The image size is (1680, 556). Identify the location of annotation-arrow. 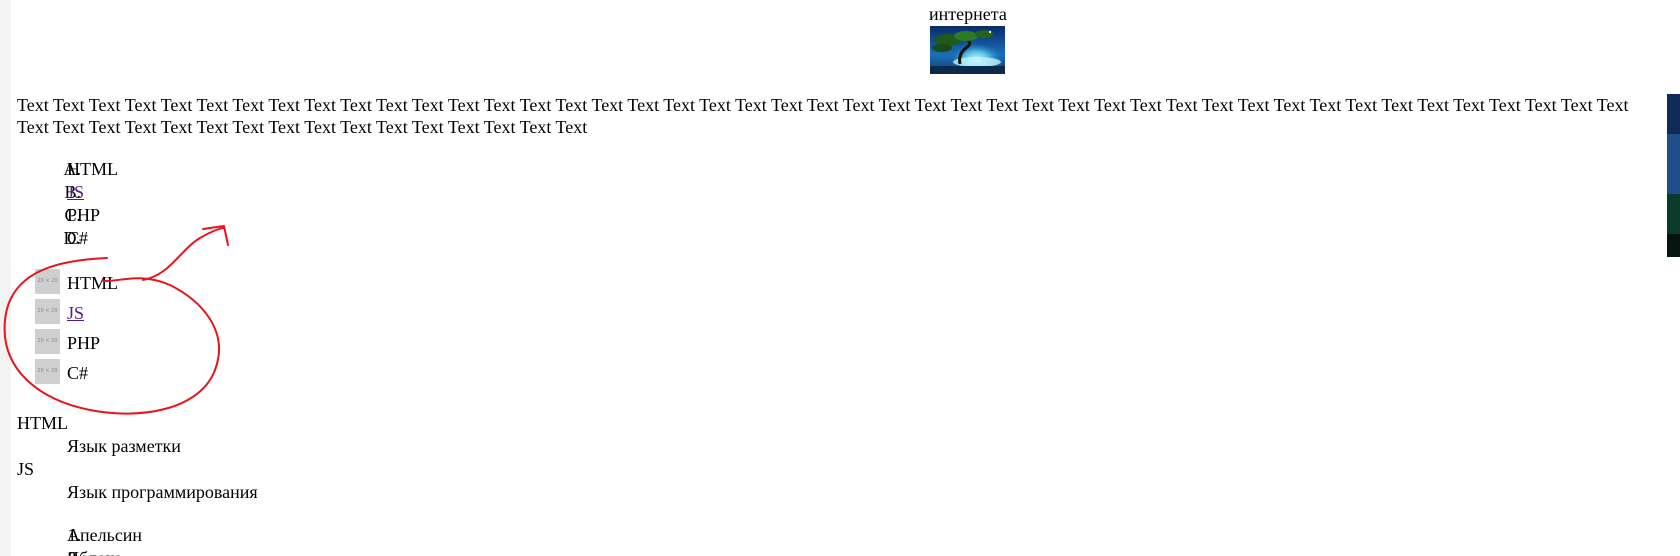
(183, 254).